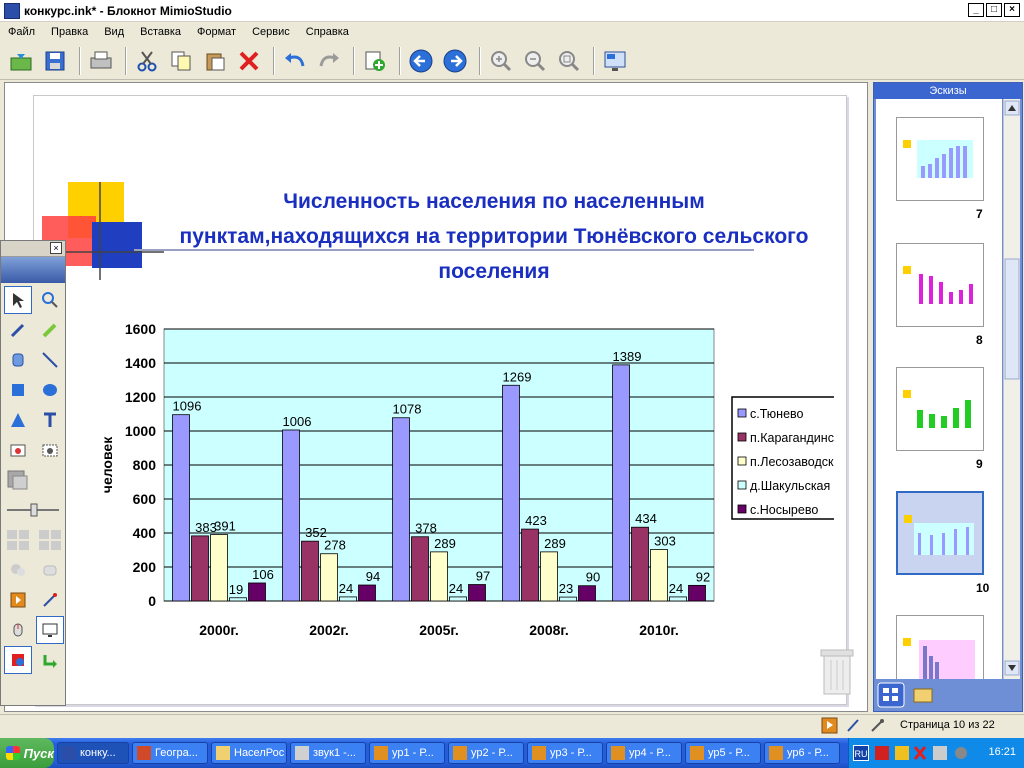 Image resolution: width=1024 pixels, height=768 pixels. What do you see at coordinates (50, 570) in the screenshot?
I see `ungroup-tool-icon` at bounding box center [50, 570].